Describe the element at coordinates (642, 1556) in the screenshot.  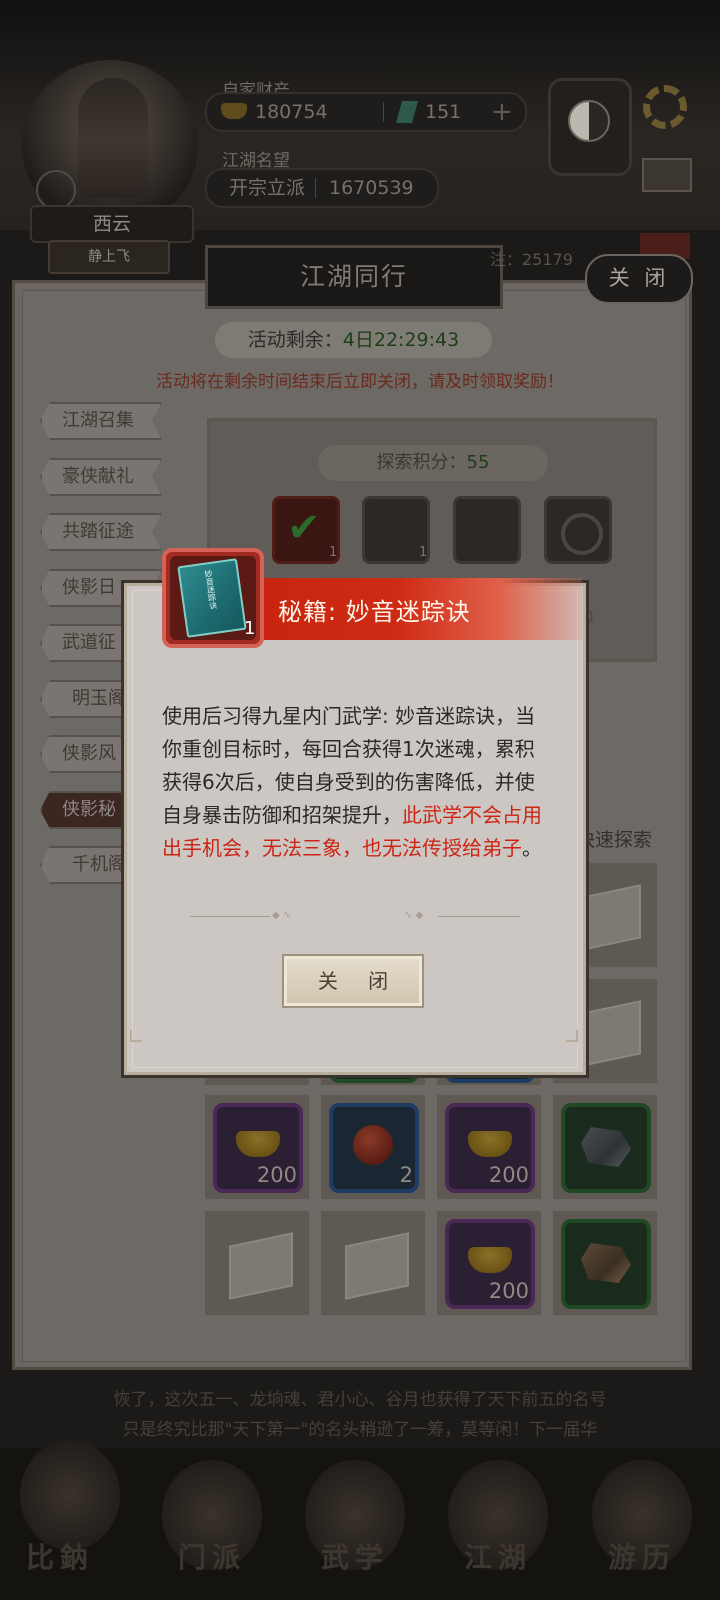
I see `nav-youli: 游历` at that location.